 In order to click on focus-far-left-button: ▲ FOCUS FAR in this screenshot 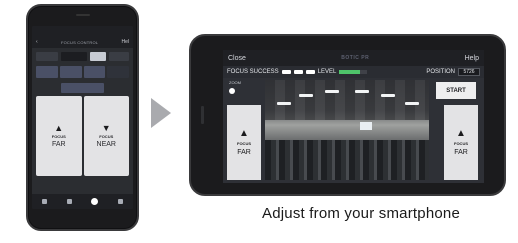, I will do `click(244, 142)`.